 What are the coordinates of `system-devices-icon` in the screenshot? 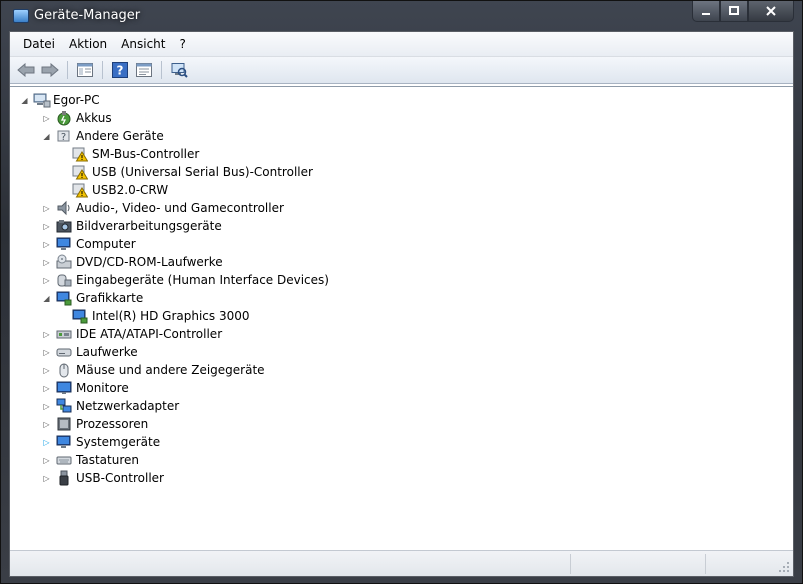 It's located at (64, 442).